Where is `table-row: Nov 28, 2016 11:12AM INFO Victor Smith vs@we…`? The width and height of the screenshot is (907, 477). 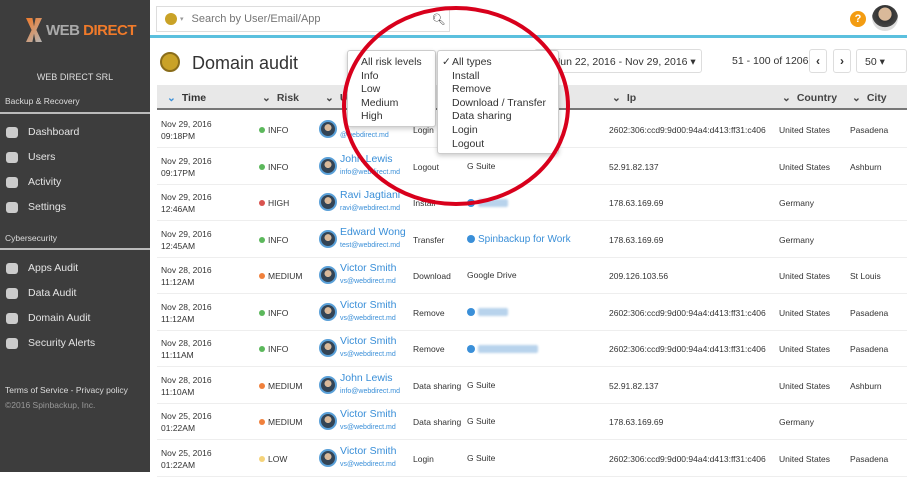 table-row: Nov 28, 2016 11:12AM INFO Victor Smith vs@we… is located at coordinates (532, 313).